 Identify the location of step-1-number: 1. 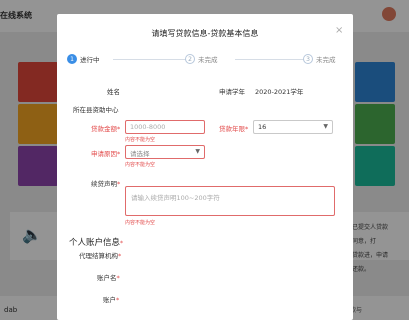
(72, 59).